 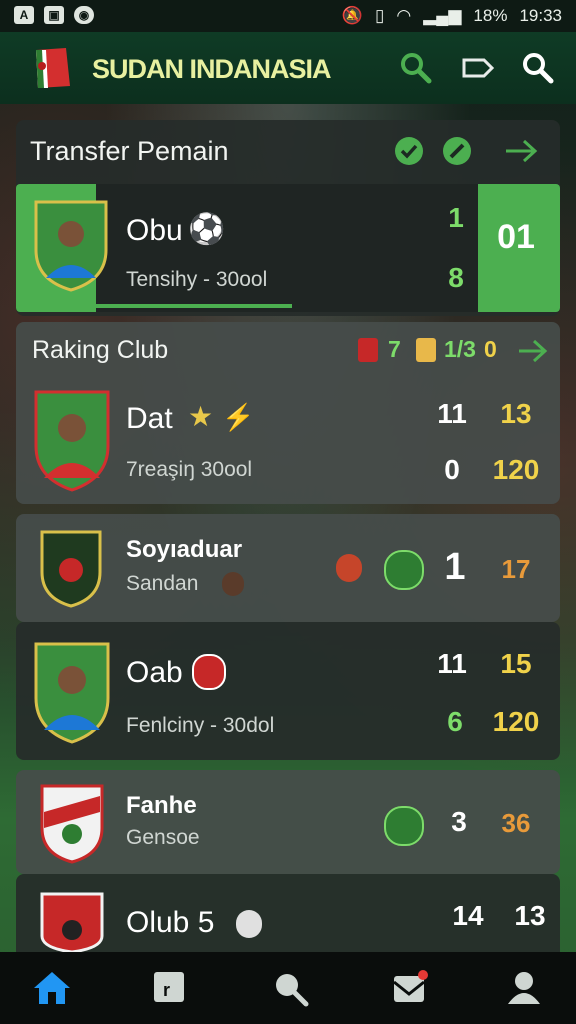 I want to click on bottom-navigation: r, so click(x=288, y=988).